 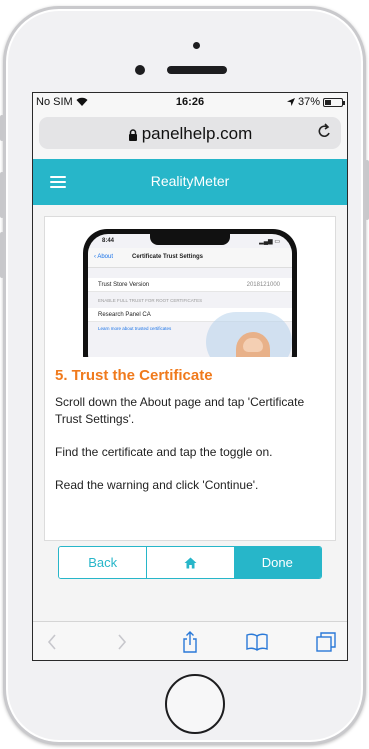 I want to click on front-camera, so click(x=140, y=70).